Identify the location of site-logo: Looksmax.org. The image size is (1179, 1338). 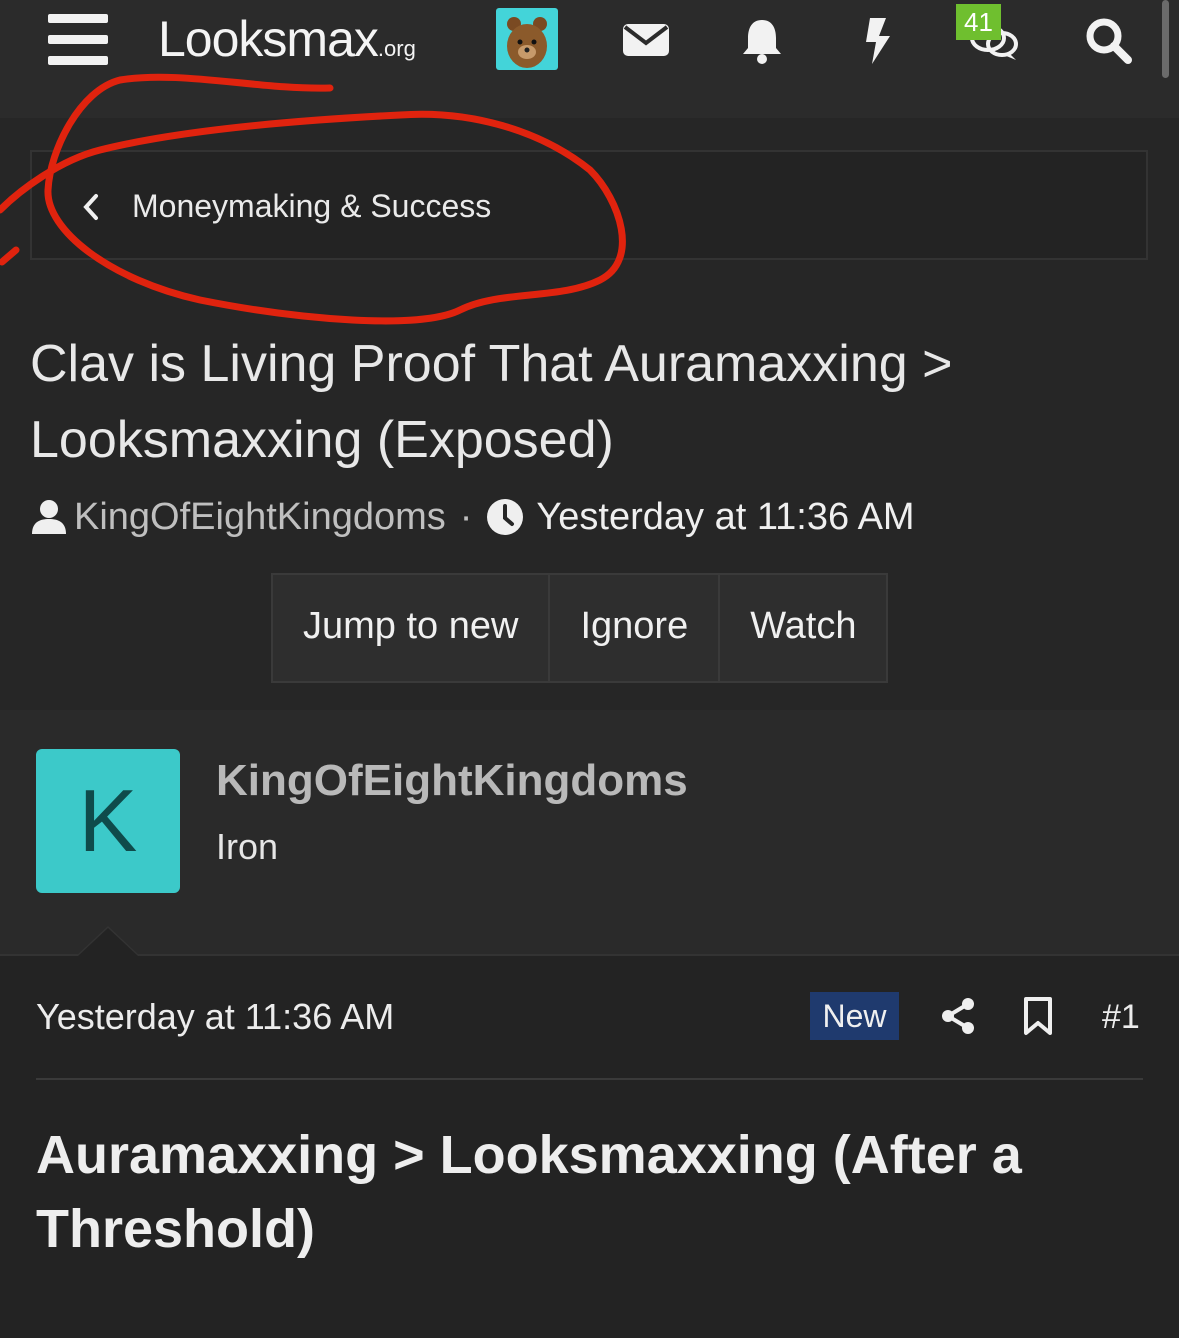
(287, 39).